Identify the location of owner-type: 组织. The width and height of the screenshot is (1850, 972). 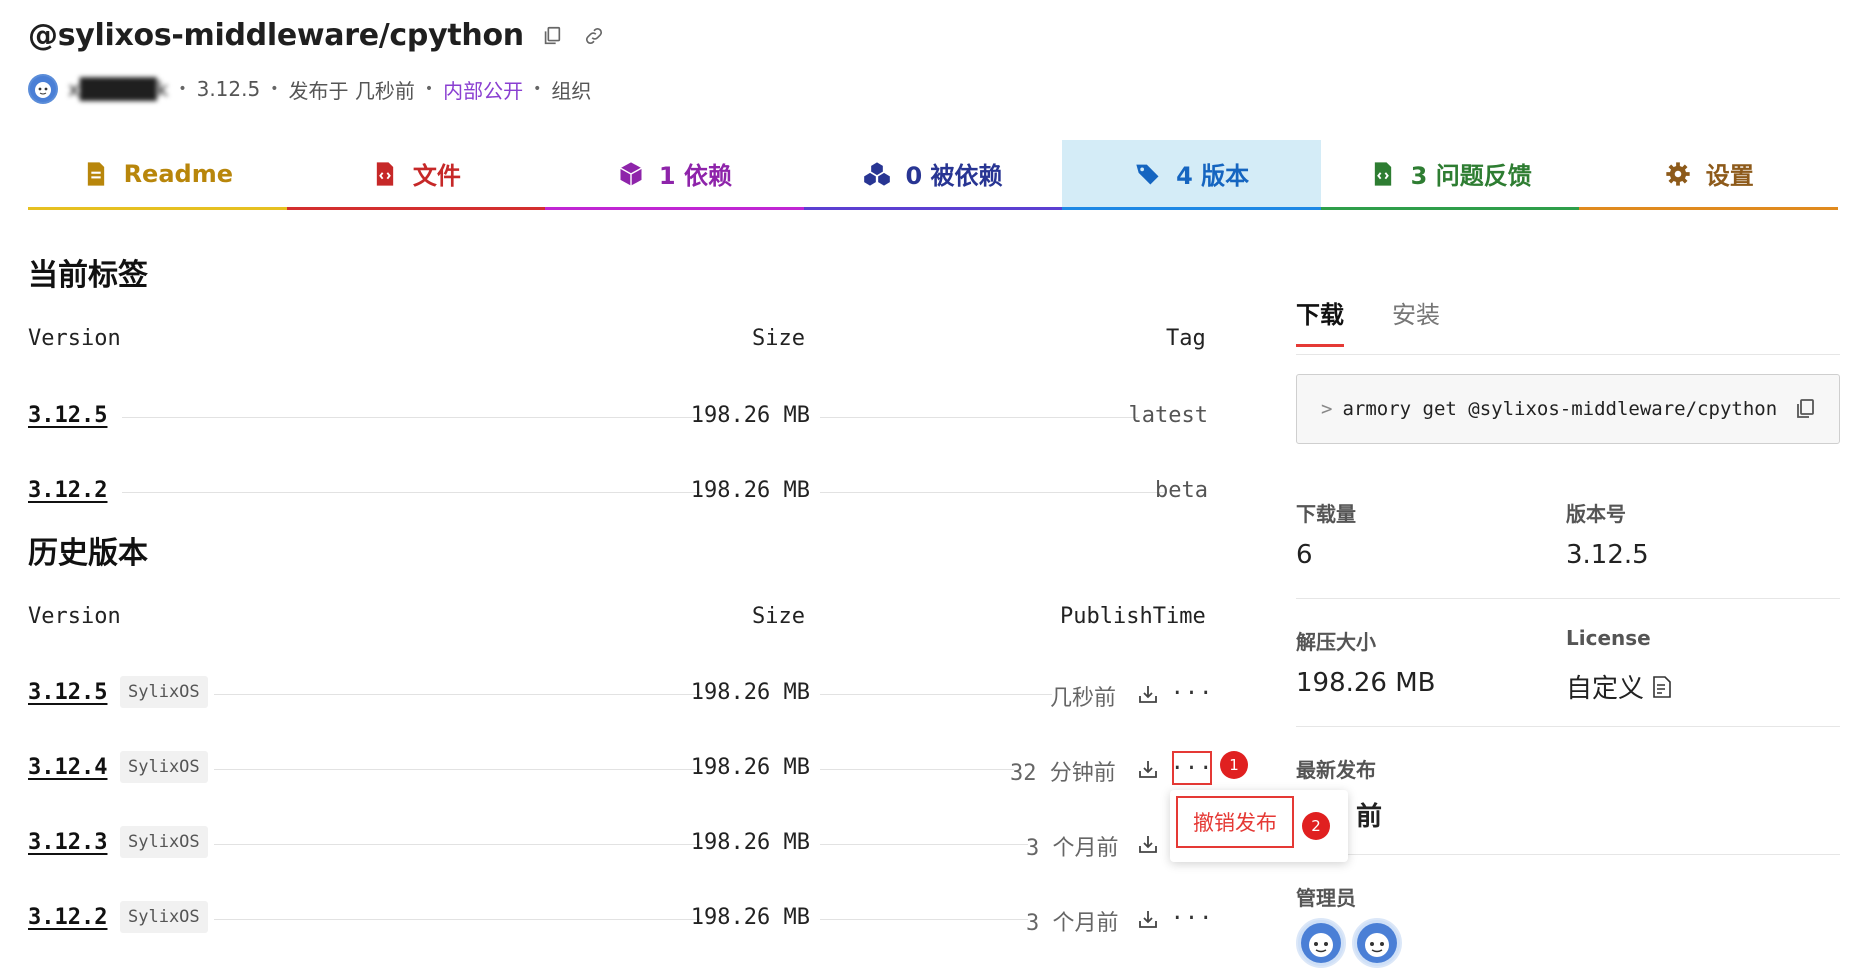
(571, 90).